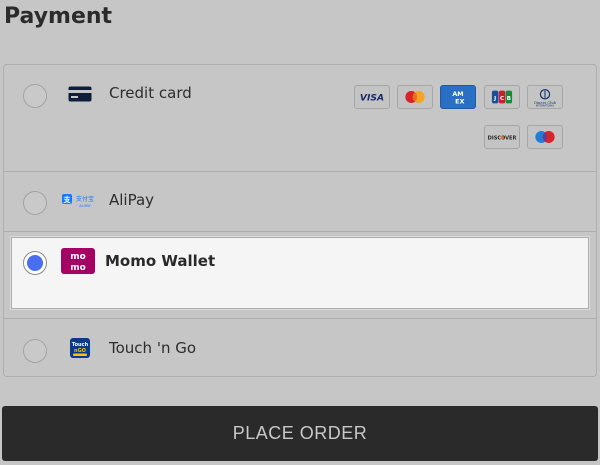 This screenshot has width=600, height=465. What do you see at coordinates (80, 96) in the screenshot?
I see `credit-card-icon` at bounding box center [80, 96].